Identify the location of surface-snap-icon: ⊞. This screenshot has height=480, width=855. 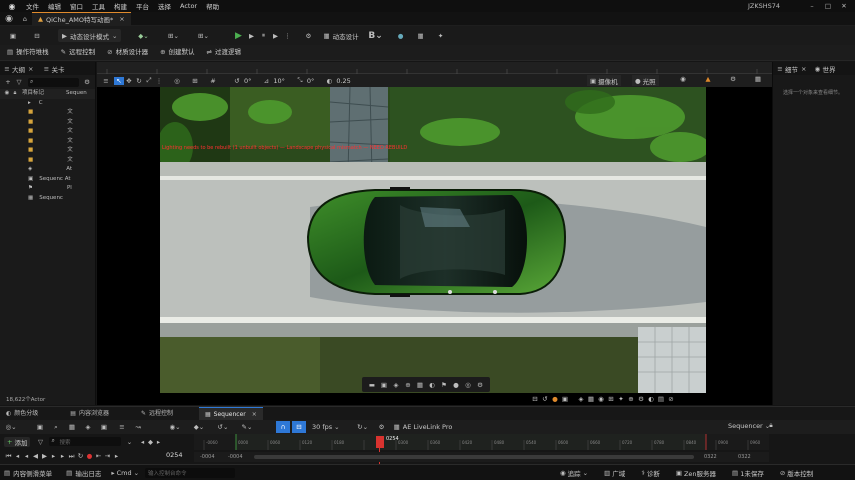
(195, 81).